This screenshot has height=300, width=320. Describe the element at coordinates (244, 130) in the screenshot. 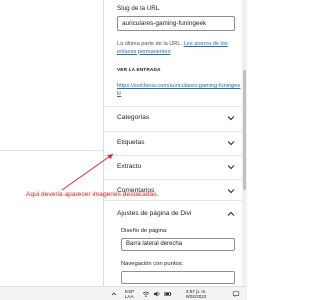

I see `scrollbar-thumb` at that location.